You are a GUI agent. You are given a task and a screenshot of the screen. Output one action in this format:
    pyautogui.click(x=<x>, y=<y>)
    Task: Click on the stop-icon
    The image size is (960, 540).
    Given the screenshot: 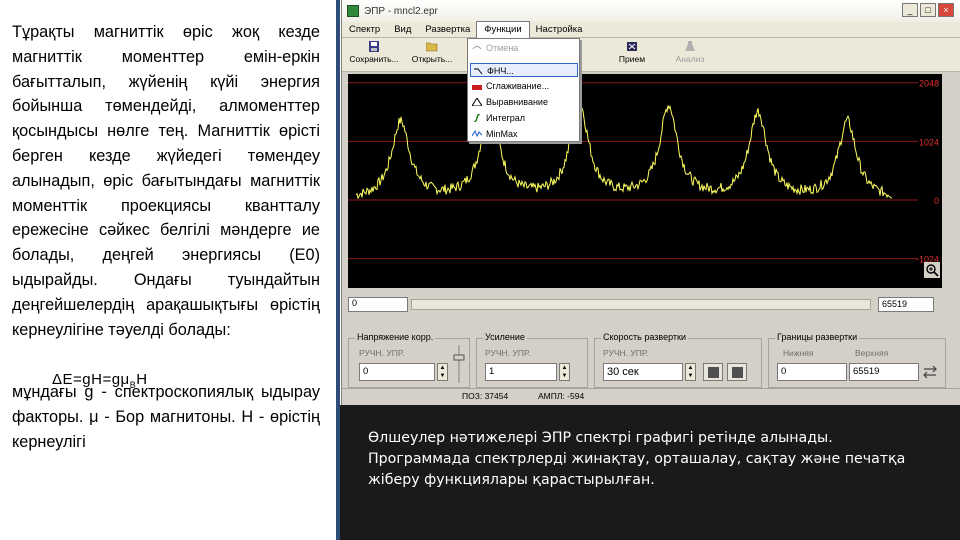 What is the action you would take?
    pyautogui.click(x=713, y=372)
    